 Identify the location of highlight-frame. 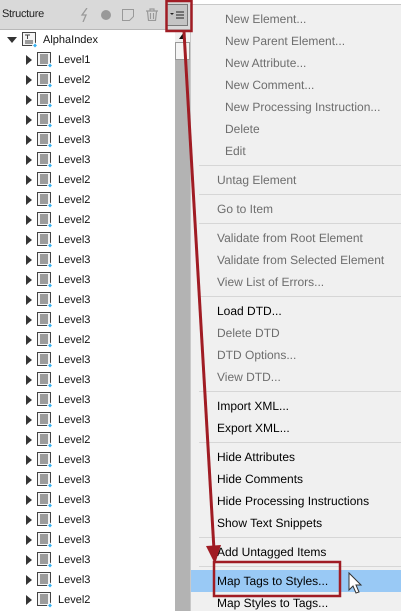
(179, 16).